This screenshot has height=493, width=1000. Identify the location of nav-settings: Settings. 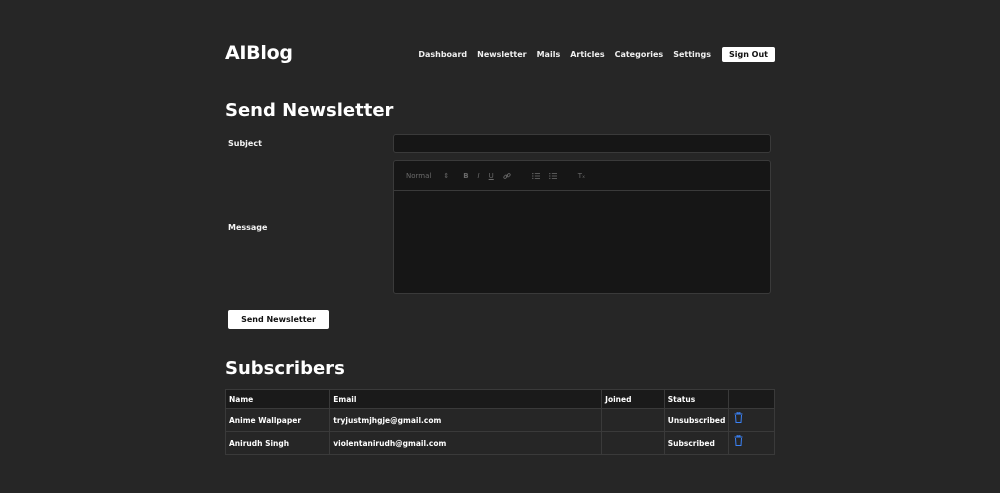
(692, 54).